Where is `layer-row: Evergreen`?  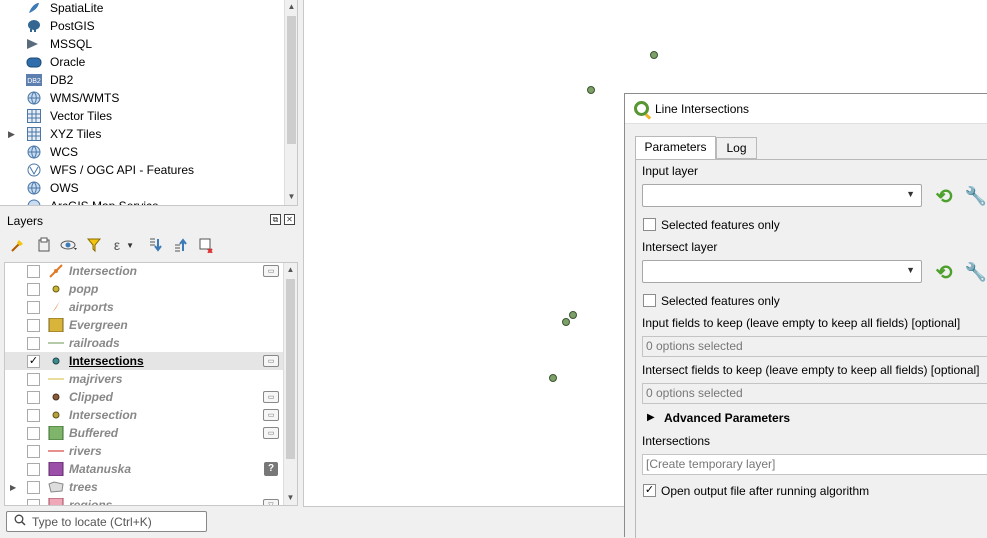
layer-row: Evergreen is located at coordinates (144, 325).